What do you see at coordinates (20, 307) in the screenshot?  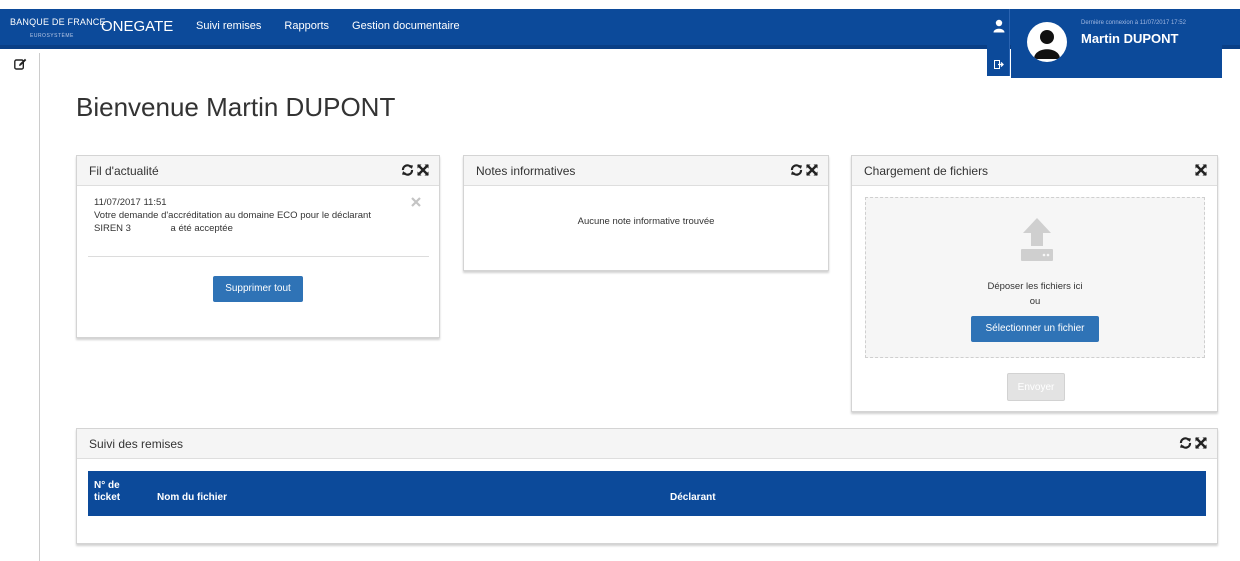 I see `left-sidebar` at bounding box center [20, 307].